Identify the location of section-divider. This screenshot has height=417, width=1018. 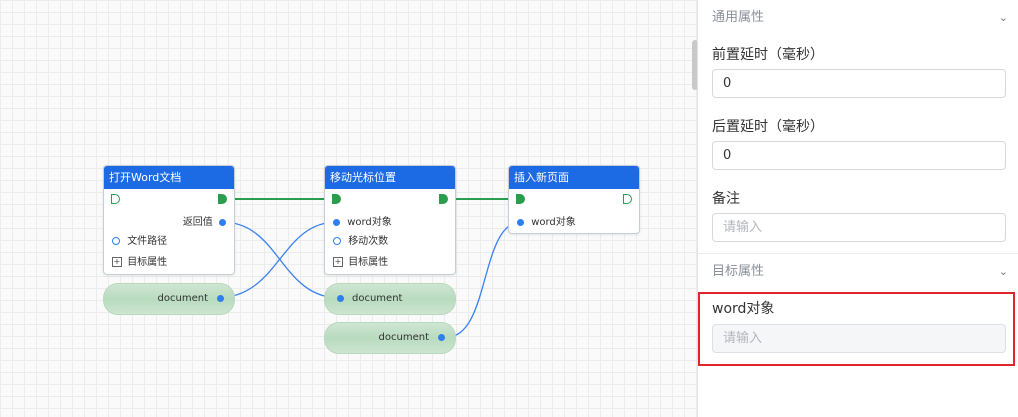
(858, 253).